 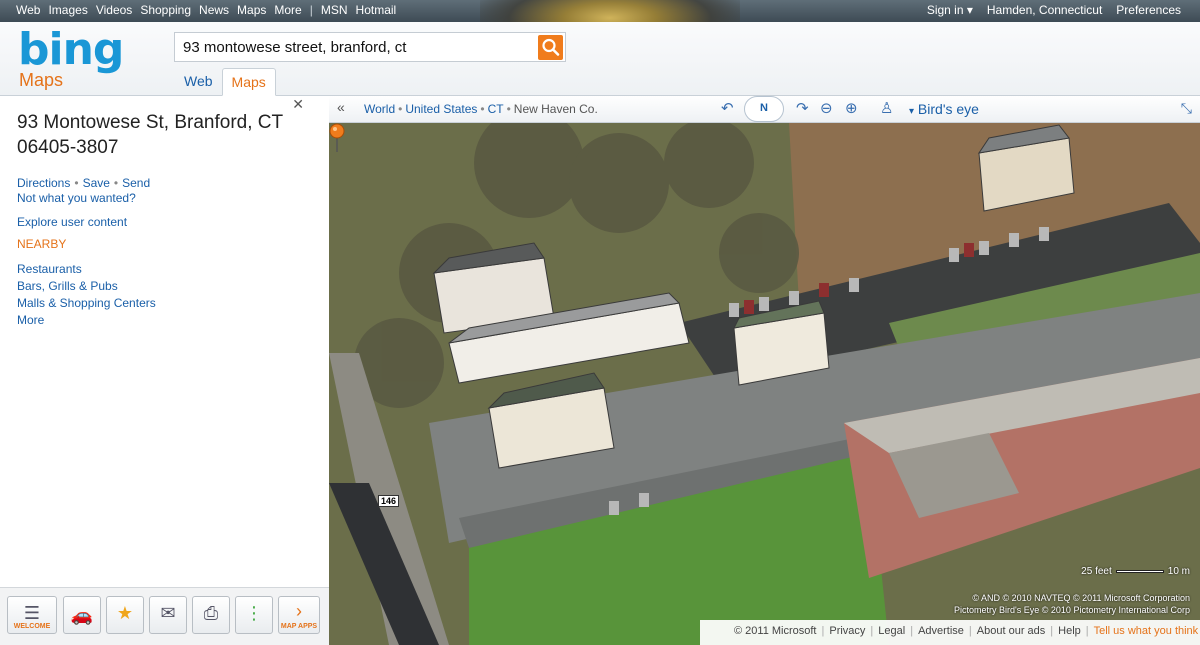 I want to click on rotate-right-icon: ↷, so click(x=802, y=108).